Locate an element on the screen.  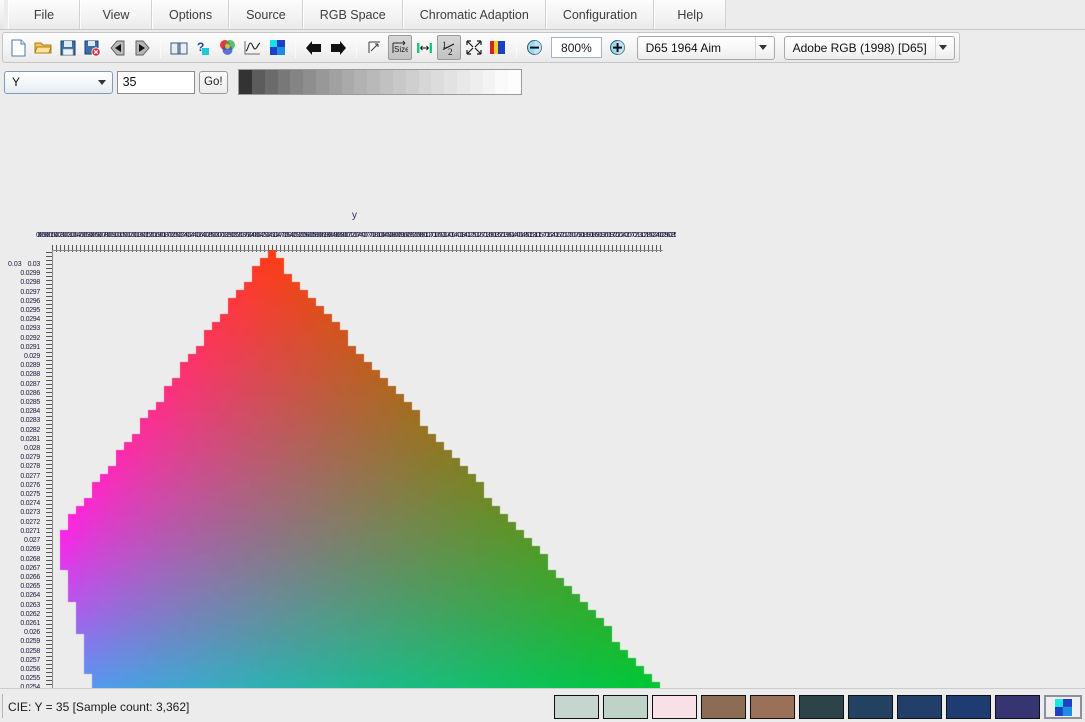
y-tick-label: 0.027 is located at coordinates (31, 541).